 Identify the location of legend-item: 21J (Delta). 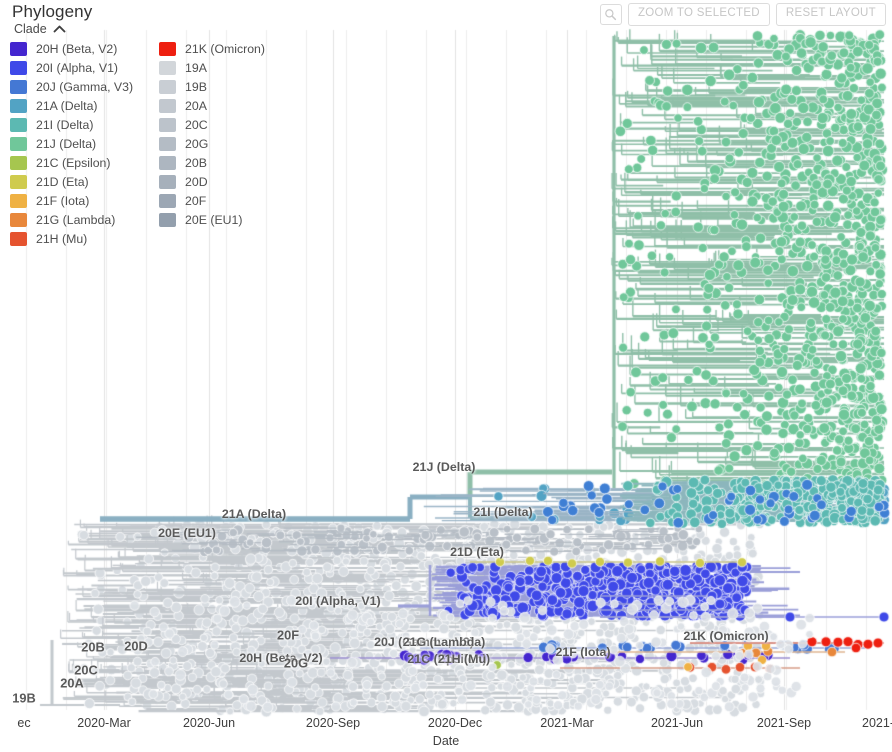
(71, 143).